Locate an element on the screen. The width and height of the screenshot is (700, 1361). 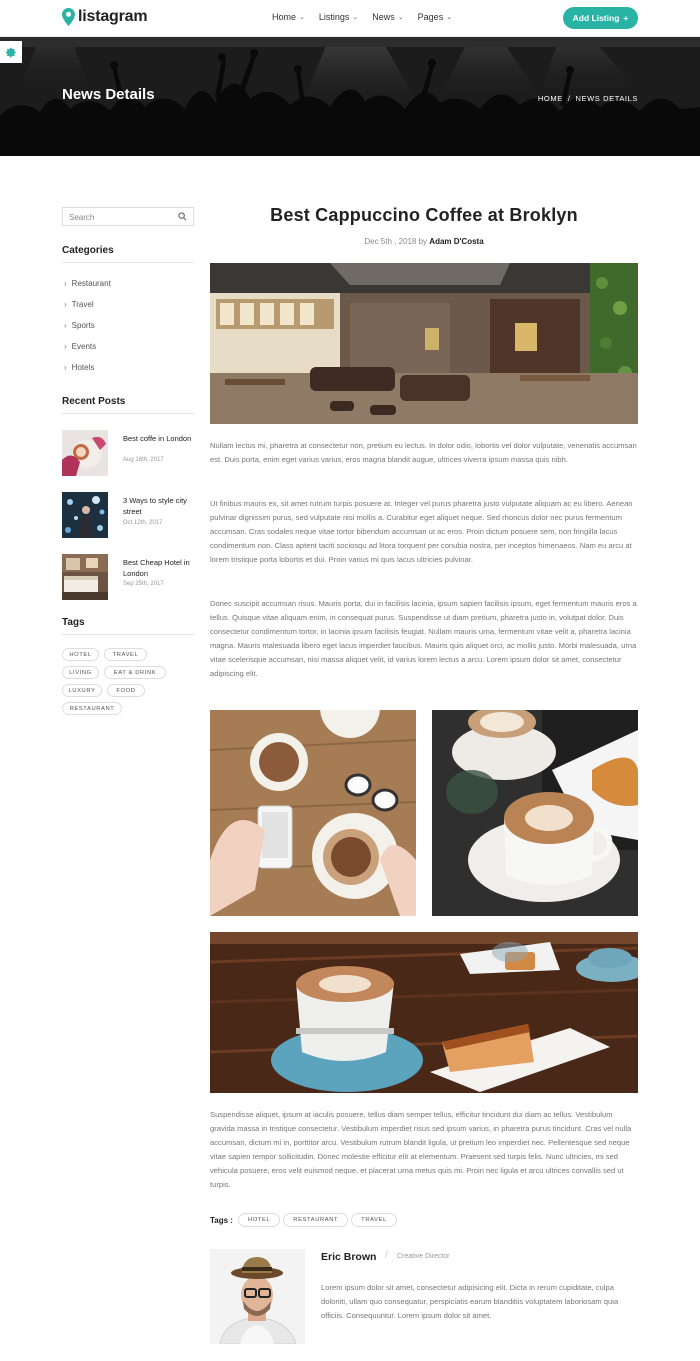
recent-posts-heading: Recent Posts is located at coordinates (94, 401).